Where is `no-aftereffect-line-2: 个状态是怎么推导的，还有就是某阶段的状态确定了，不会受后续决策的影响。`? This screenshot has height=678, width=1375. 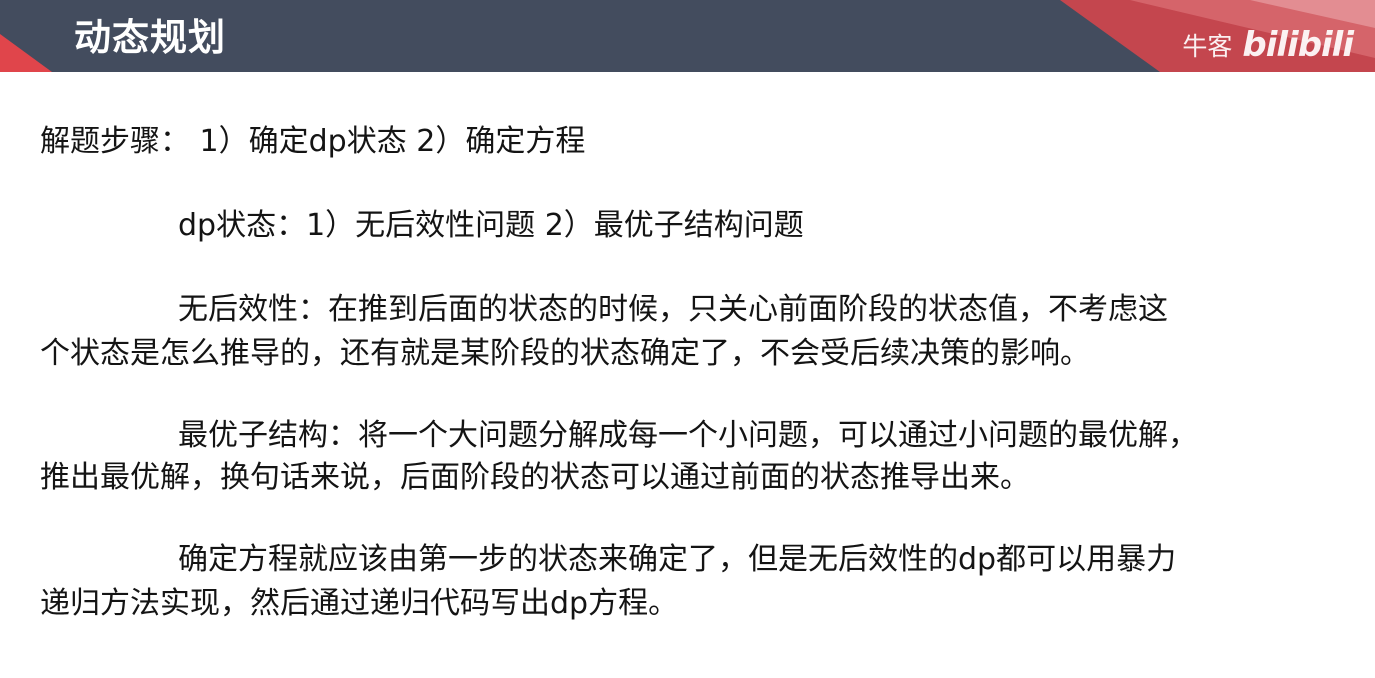 no-aftereffect-line-2: 个状态是怎么推导的，还有就是某阶段的状态确定了，不会受后续决策的影响。 is located at coordinates (565, 353).